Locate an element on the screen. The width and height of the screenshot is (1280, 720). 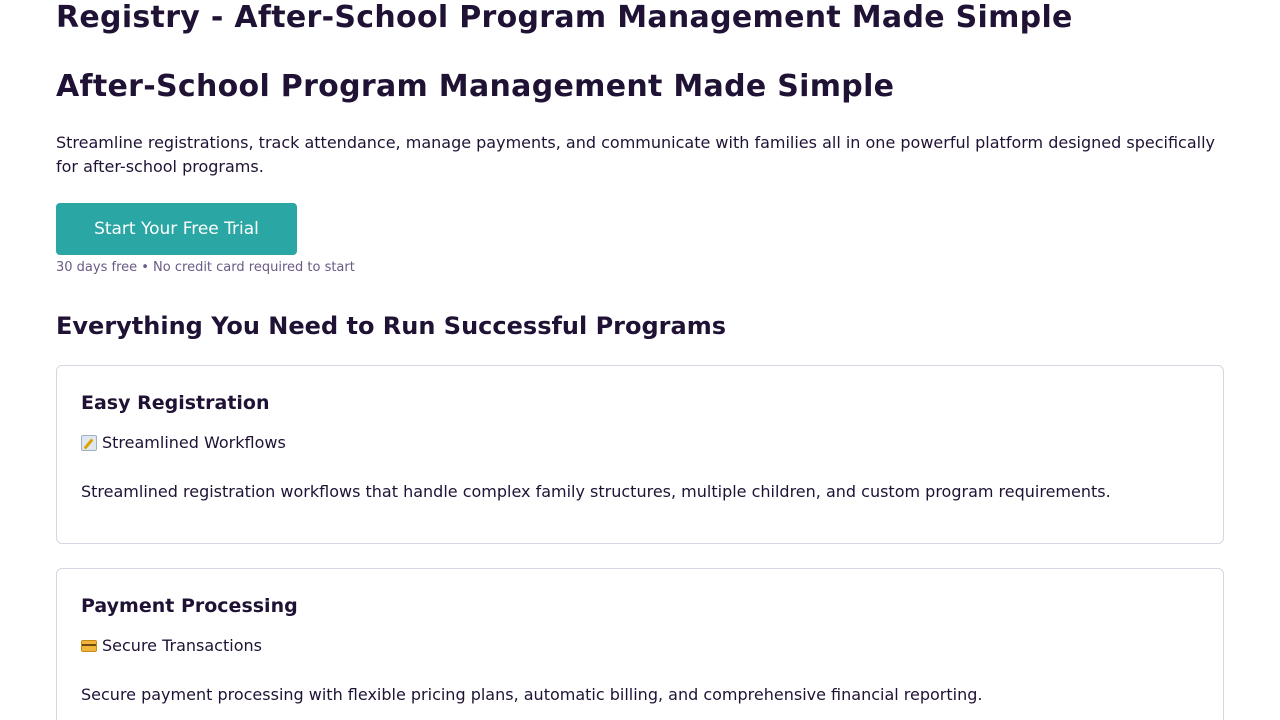
memo-icon is located at coordinates (89, 443).